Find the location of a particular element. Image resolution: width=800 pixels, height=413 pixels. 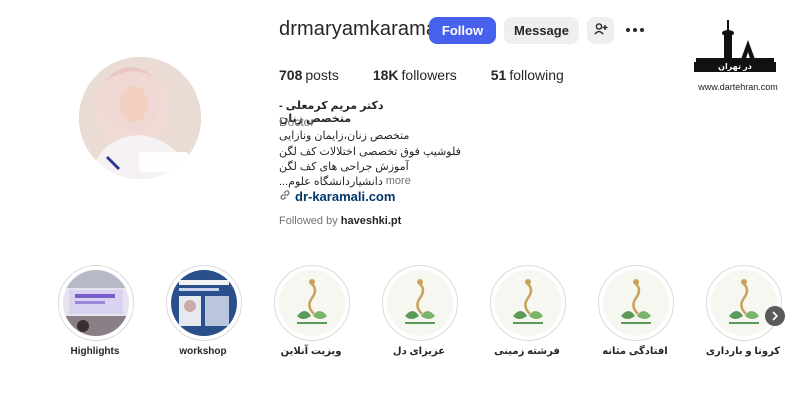

suggested-users-button is located at coordinates (600, 30).